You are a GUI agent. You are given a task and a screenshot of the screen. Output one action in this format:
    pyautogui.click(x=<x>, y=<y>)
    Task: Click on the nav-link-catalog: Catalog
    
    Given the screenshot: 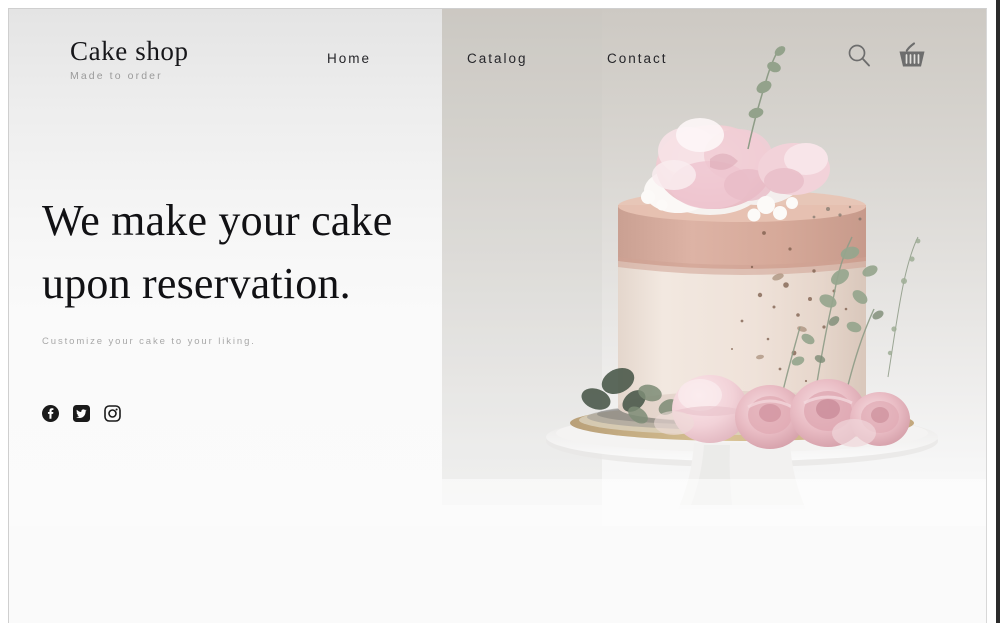 What is the action you would take?
    pyautogui.click(x=497, y=58)
    